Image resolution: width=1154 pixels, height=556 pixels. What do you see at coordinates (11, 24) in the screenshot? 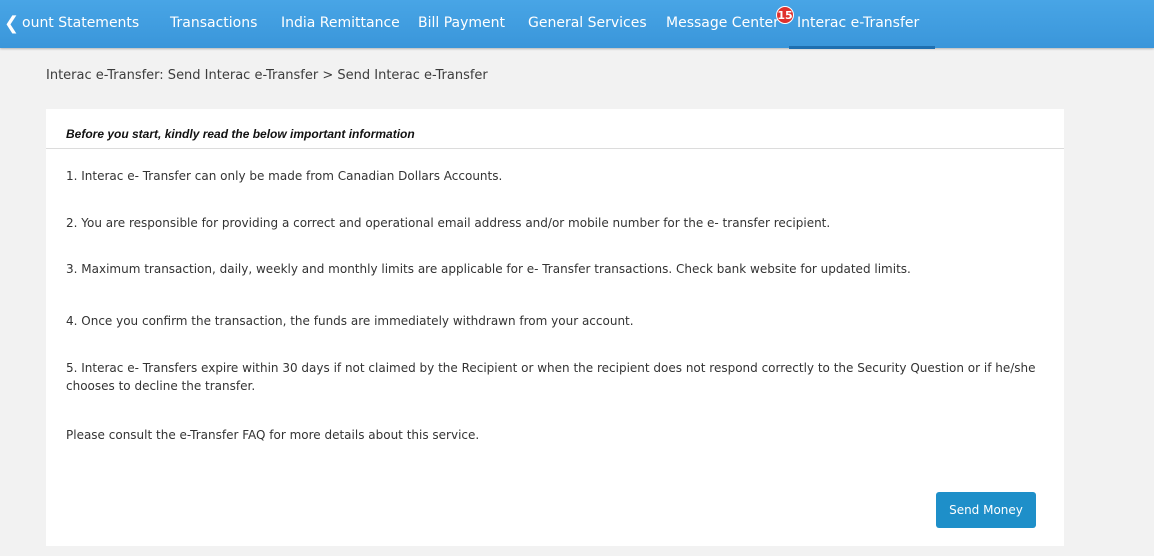
I see `chevron-left-icon: ❮` at bounding box center [11, 24].